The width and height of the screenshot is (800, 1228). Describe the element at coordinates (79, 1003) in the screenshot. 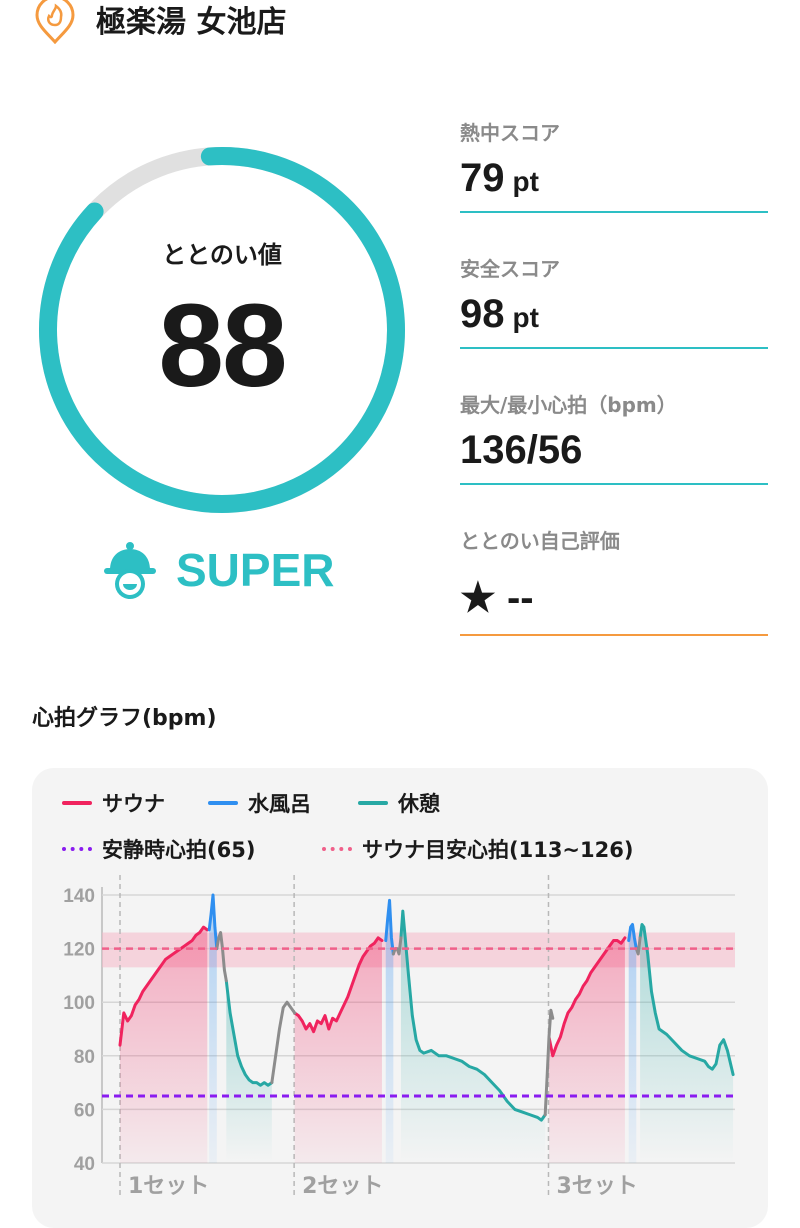

I see `y-tick-label: 100` at that location.